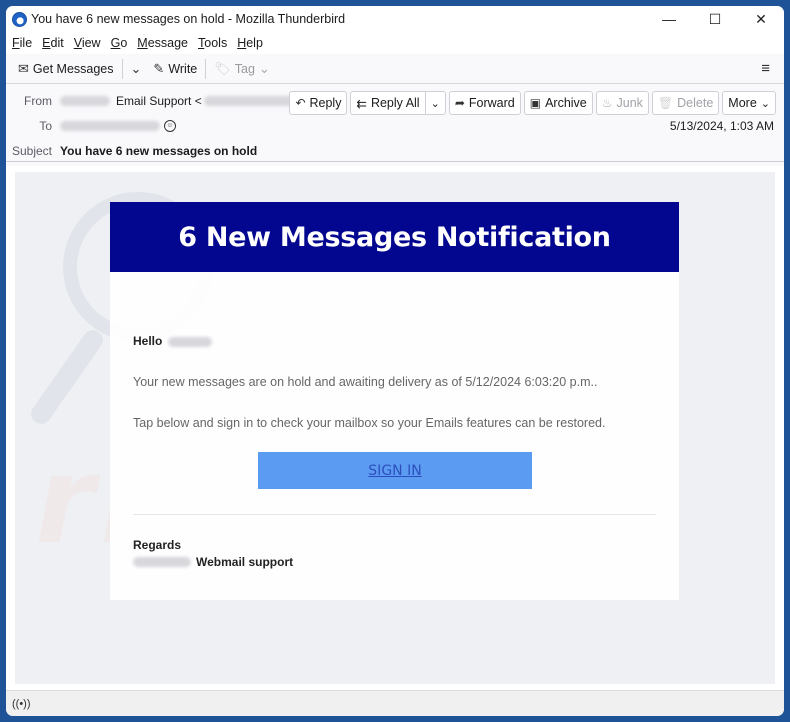 The image size is (790, 722). I want to click on window-controls: — ☐ ✕, so click(715, 19).